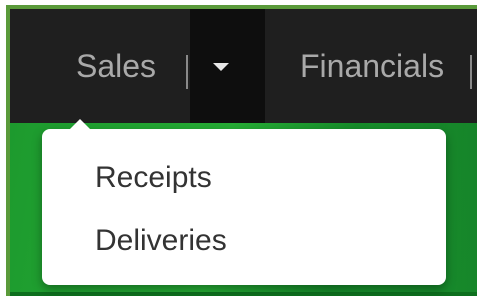 The height and width of the screenshot is (302, 483). What do you see at coordinates (243, 294) in the screenshot?
I see `banner-bottom-edge` at bounding box center [243, 294].